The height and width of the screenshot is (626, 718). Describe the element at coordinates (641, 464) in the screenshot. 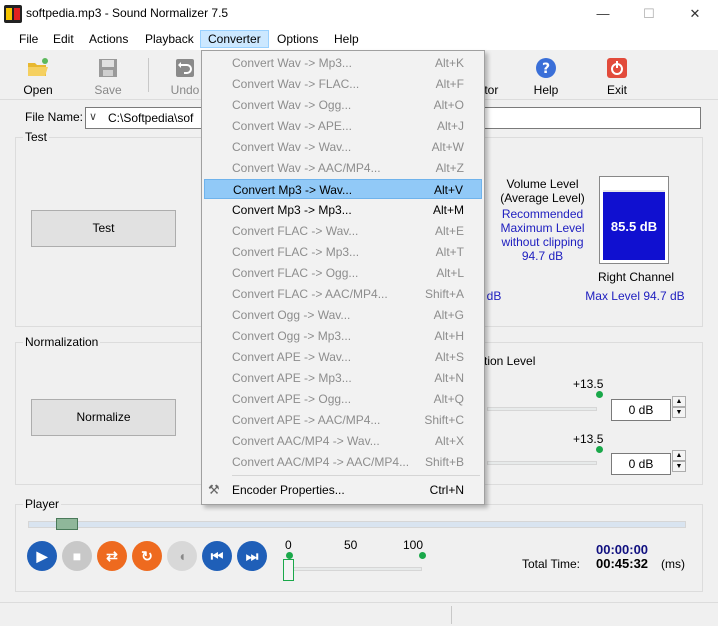

I see `level-row2-input: 0 dB` at that location.